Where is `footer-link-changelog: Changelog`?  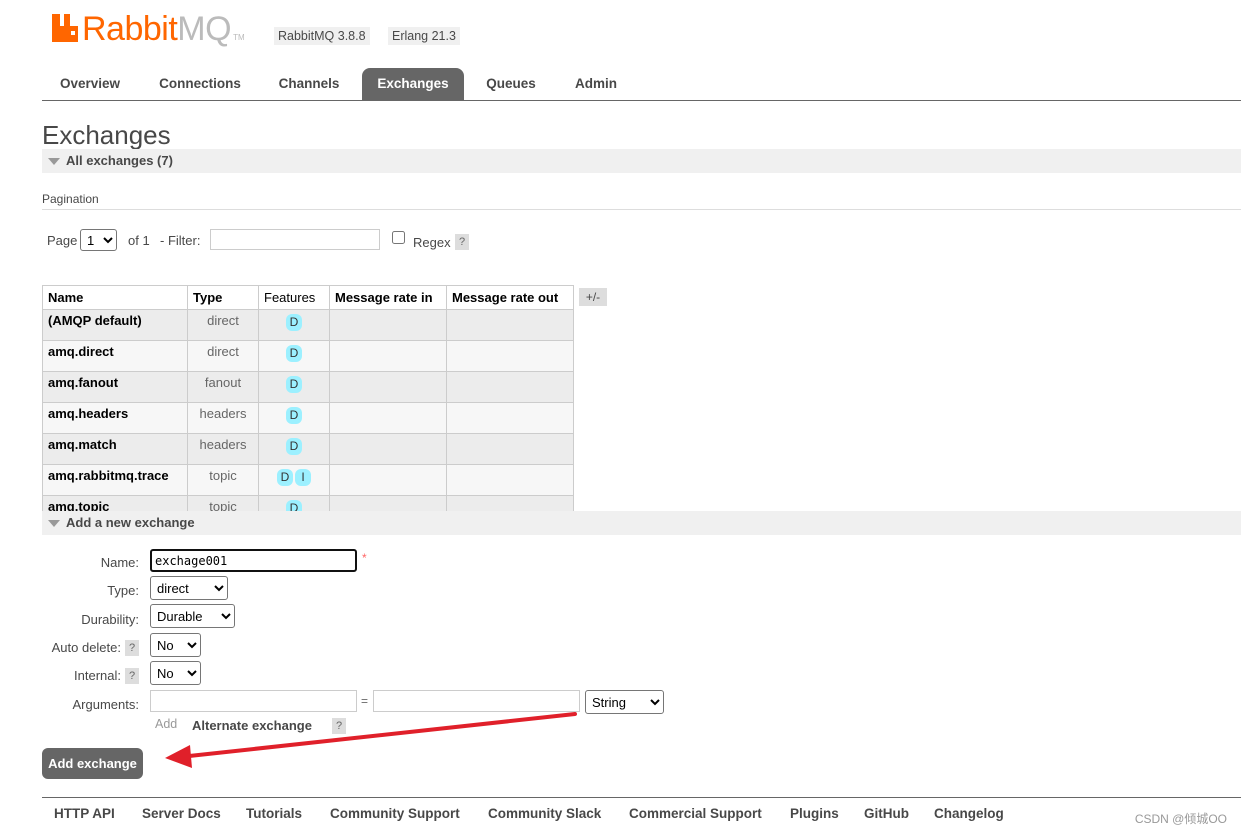
footer-link-changelog: Changelog is located at coordinates (969, 813).